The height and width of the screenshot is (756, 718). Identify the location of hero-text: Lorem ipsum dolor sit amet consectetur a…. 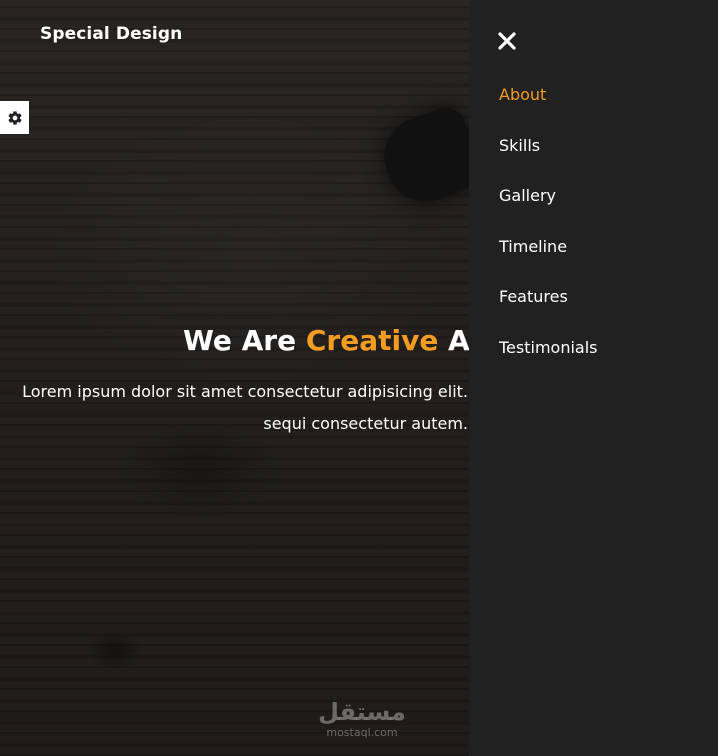
(245, 407).